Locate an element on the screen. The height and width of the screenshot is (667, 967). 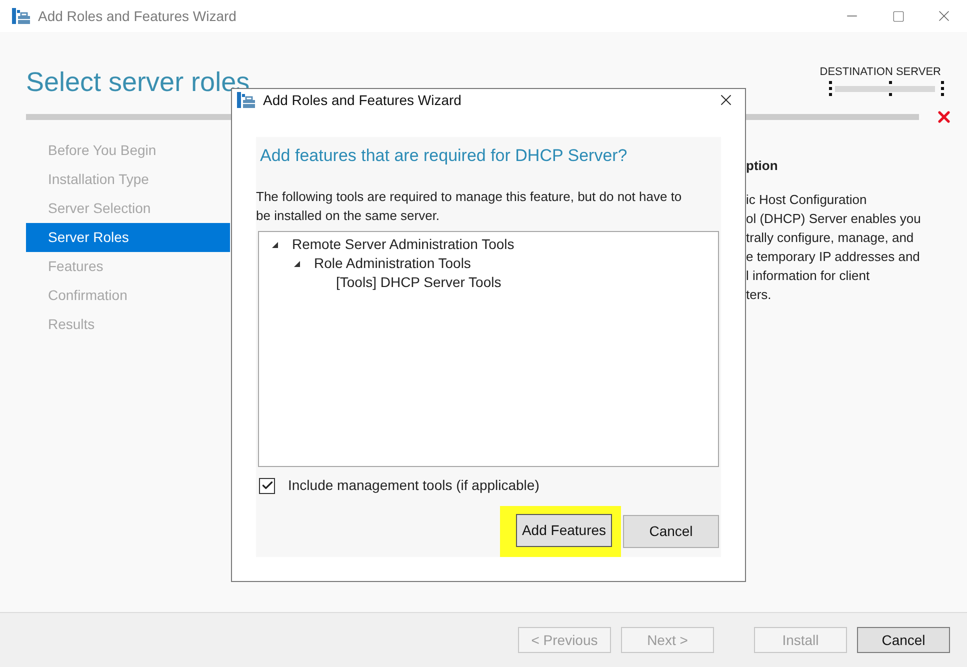
description-text: ic Host Configuration is located at coordinates (807, 199).